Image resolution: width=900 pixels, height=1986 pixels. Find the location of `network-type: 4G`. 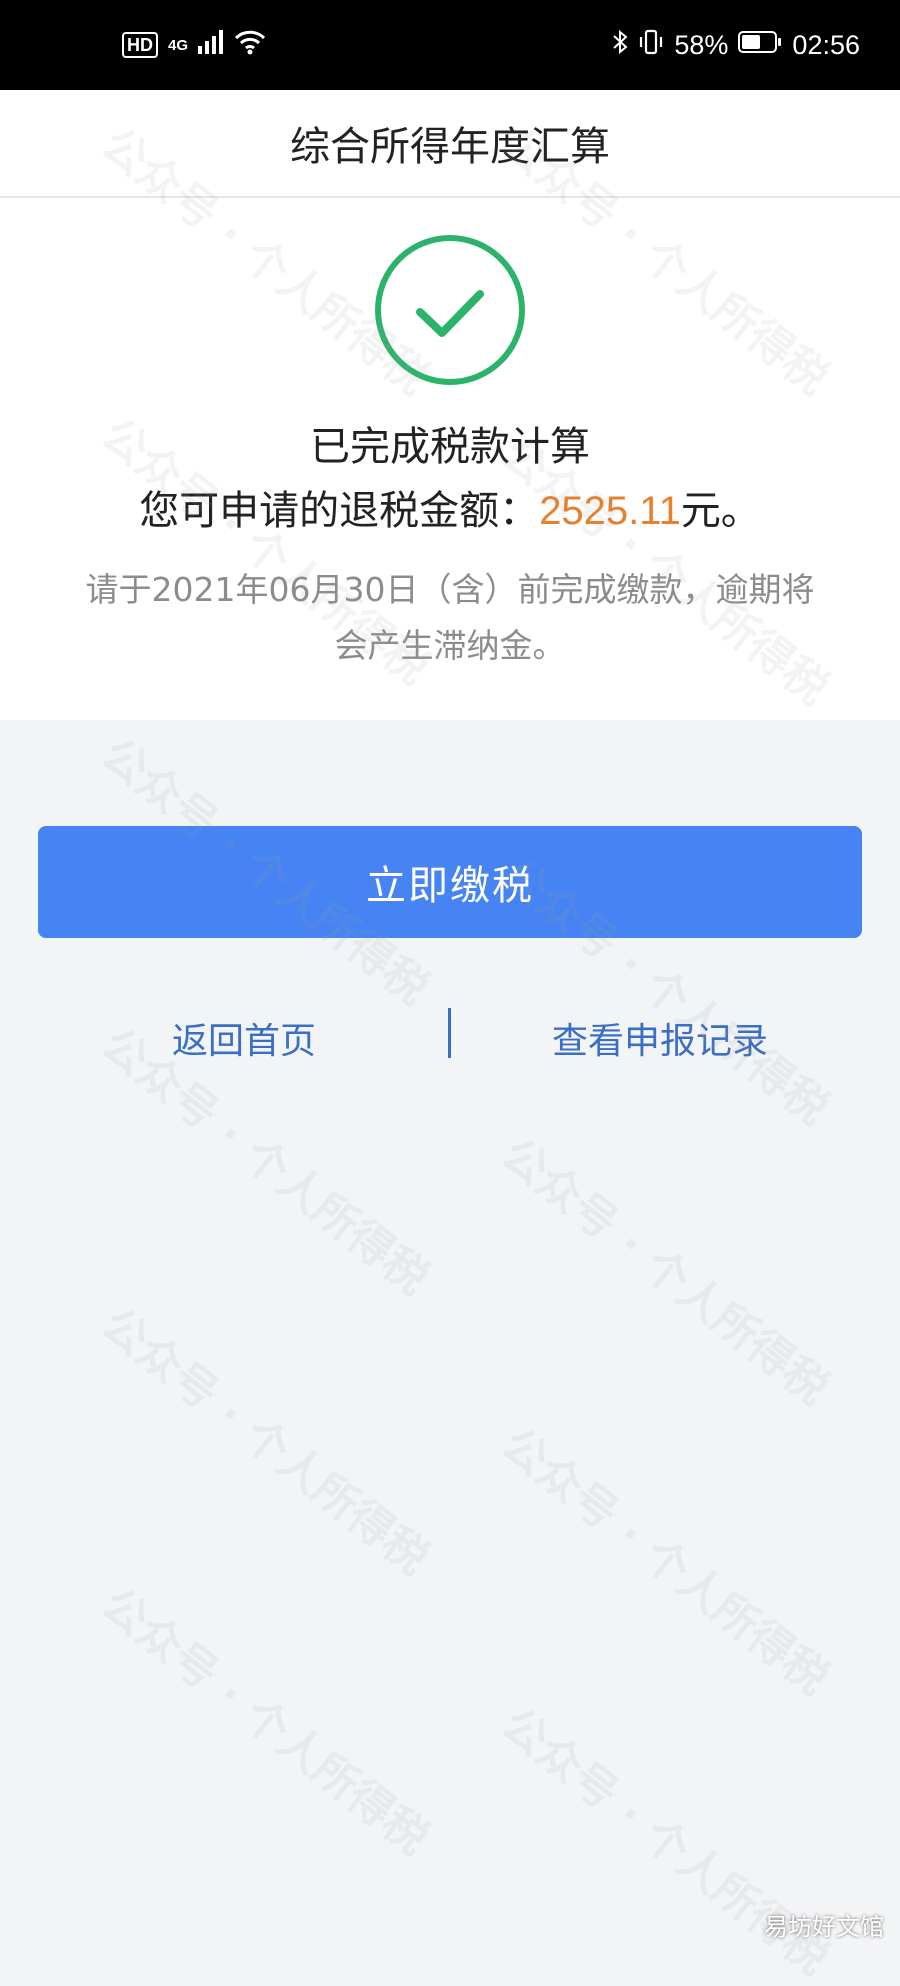

network-type: 4G is located at coordinates (178, 45).